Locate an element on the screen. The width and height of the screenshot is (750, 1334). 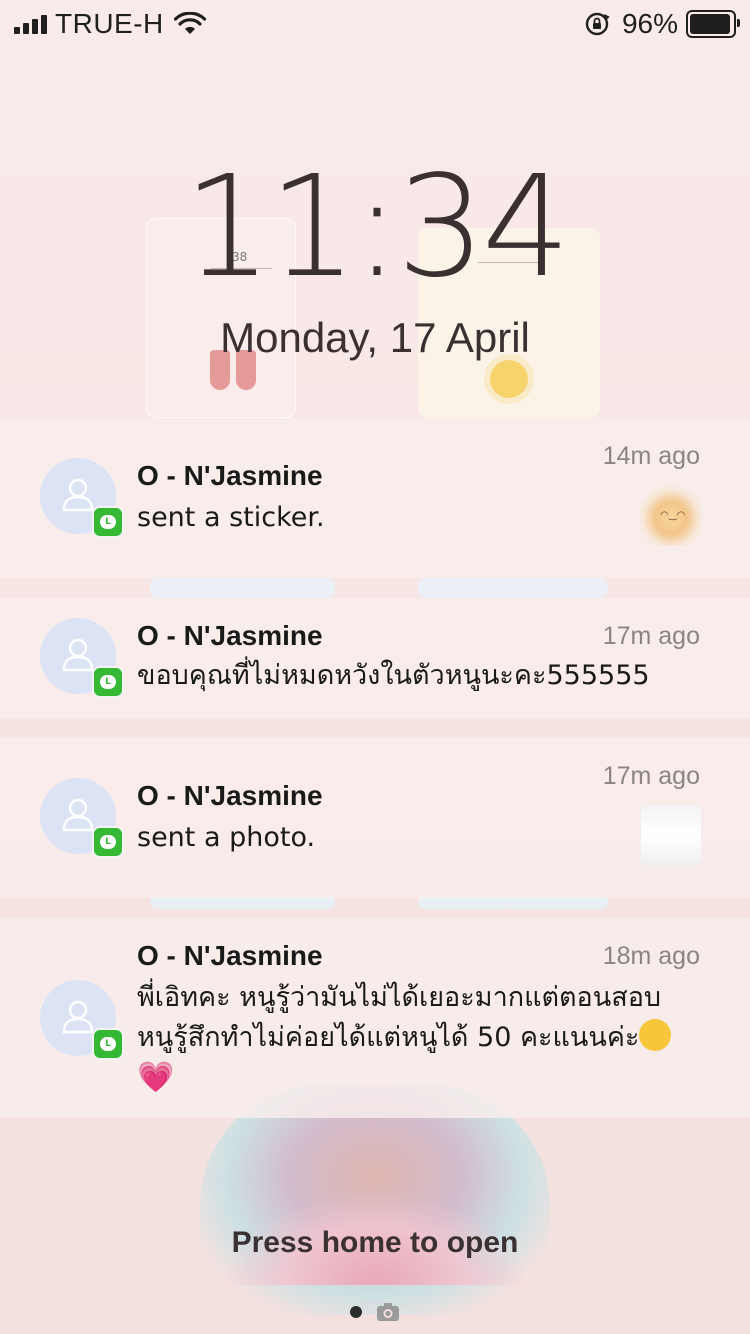
sticker-thumbnail: ◠‿◠ is located at coordinates (671, 515).